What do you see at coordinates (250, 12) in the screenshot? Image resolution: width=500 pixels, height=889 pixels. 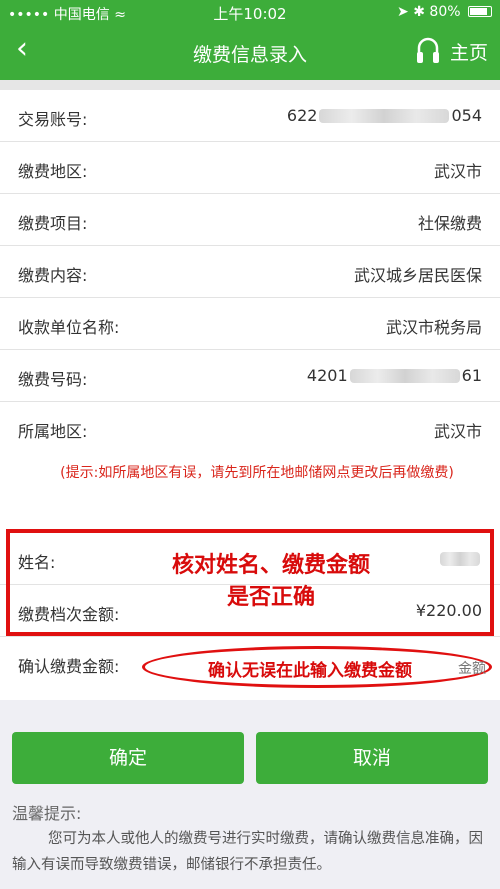 I see `status-bar: ••••• 中国电信 ≈ 上午10:02 ➤ ✱ 80%` at bounding box center [250, 12].